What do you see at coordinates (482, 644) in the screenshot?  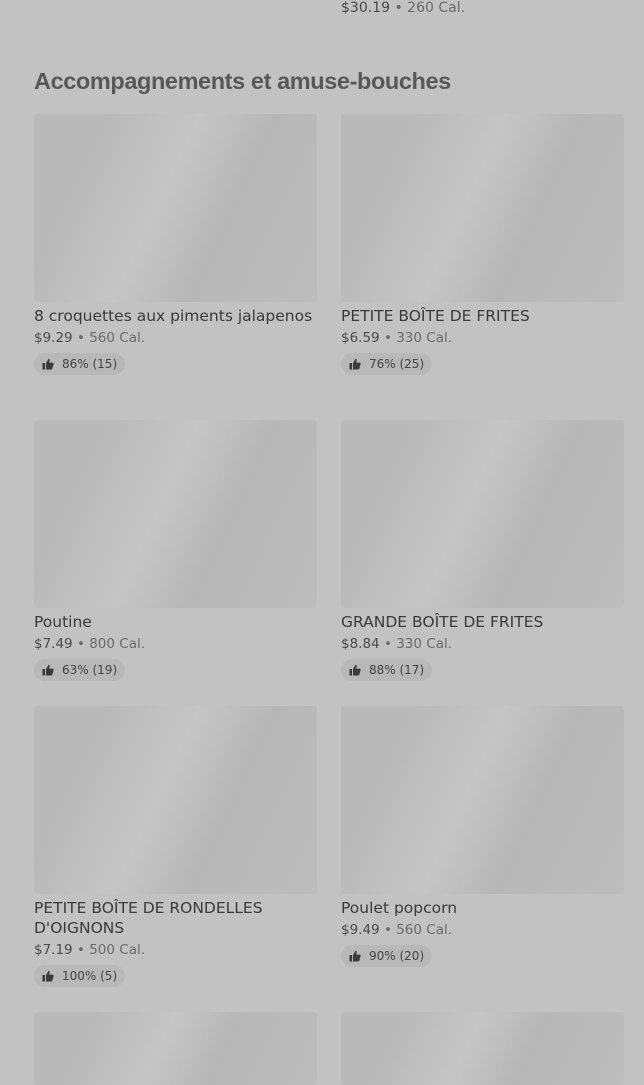 I see `item-meta: $8.84 • 330 Cal.` at bounding box center [482, 644].